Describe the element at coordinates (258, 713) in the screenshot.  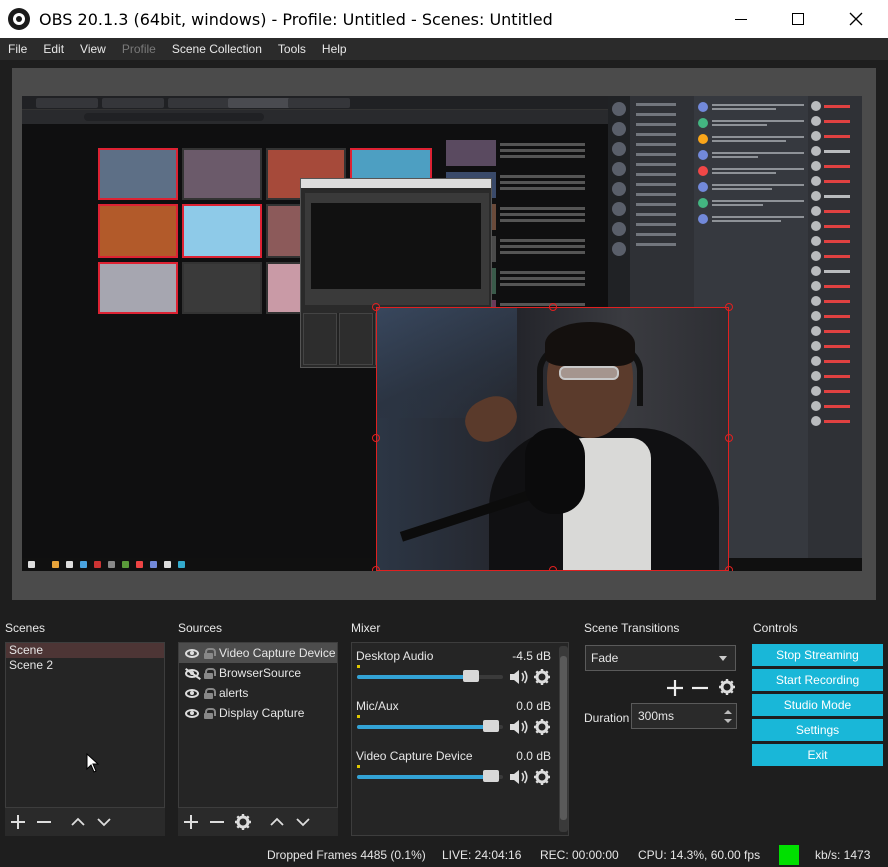
I see `source-item: Display Capture` at that location.